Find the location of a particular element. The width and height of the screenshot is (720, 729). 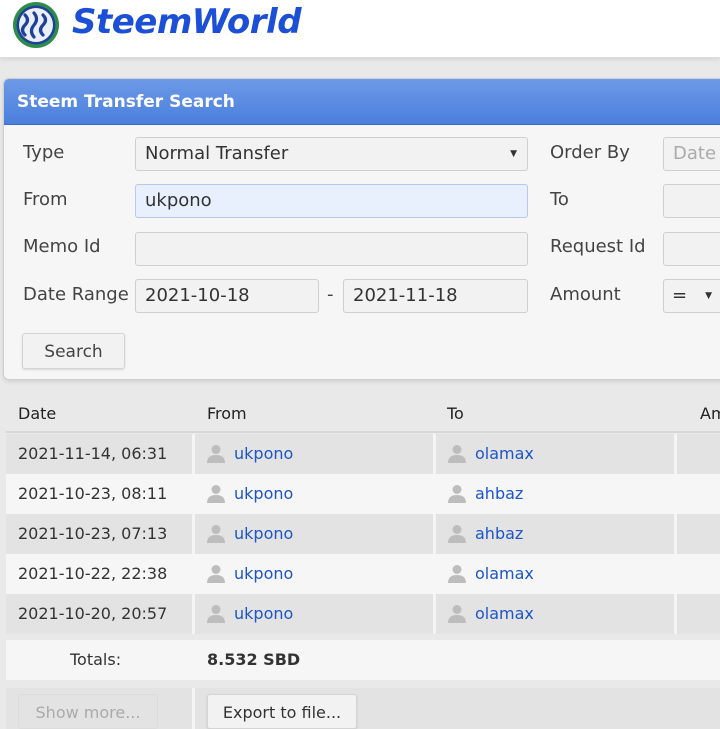

row-date: 2021-10-23, 08:11 is located at coordinates (93, 493).